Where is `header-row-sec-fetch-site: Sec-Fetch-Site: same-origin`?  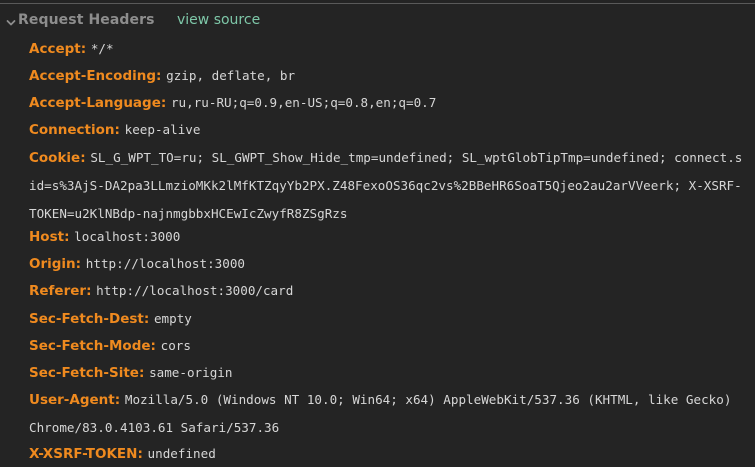 header-row-sec-fetch-site: Sec-Fetch-Site: same-origin is located at coordinates (387, 374).